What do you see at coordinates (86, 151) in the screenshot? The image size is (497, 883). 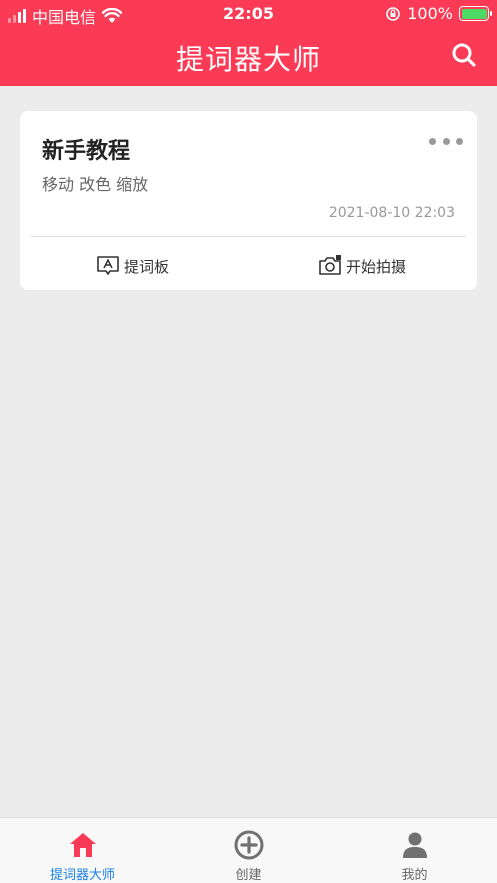 I see `card-title: 新手教程` at bounding box center [86, 151].